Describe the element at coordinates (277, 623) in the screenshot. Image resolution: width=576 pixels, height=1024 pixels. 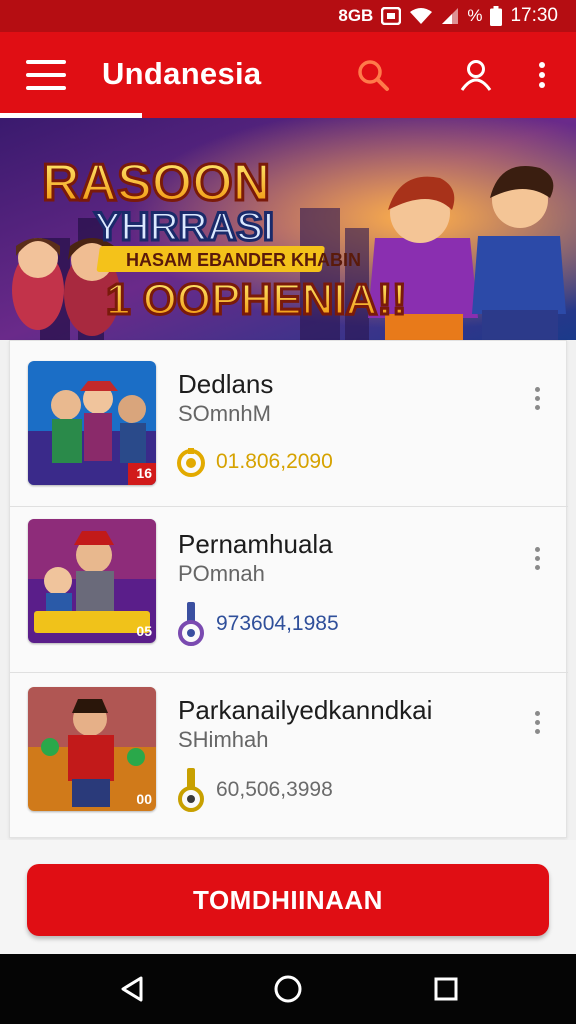
I see `game-stat-value: 973604,1985` at that location.